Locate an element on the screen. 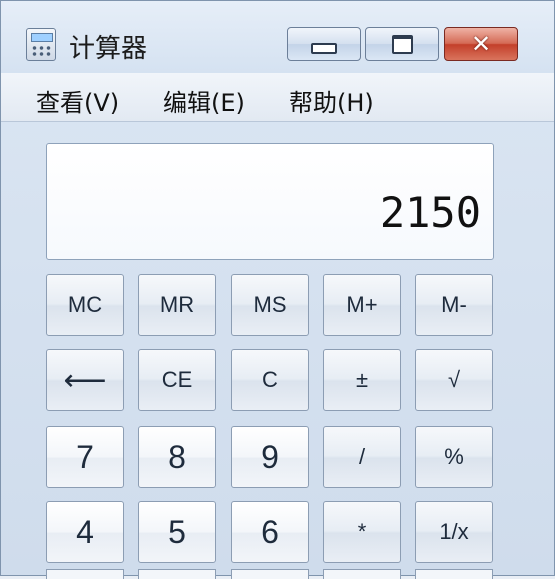 The image size is (555, 579). menu-edit: 编辑(E) is located at coordinates (204, 100).